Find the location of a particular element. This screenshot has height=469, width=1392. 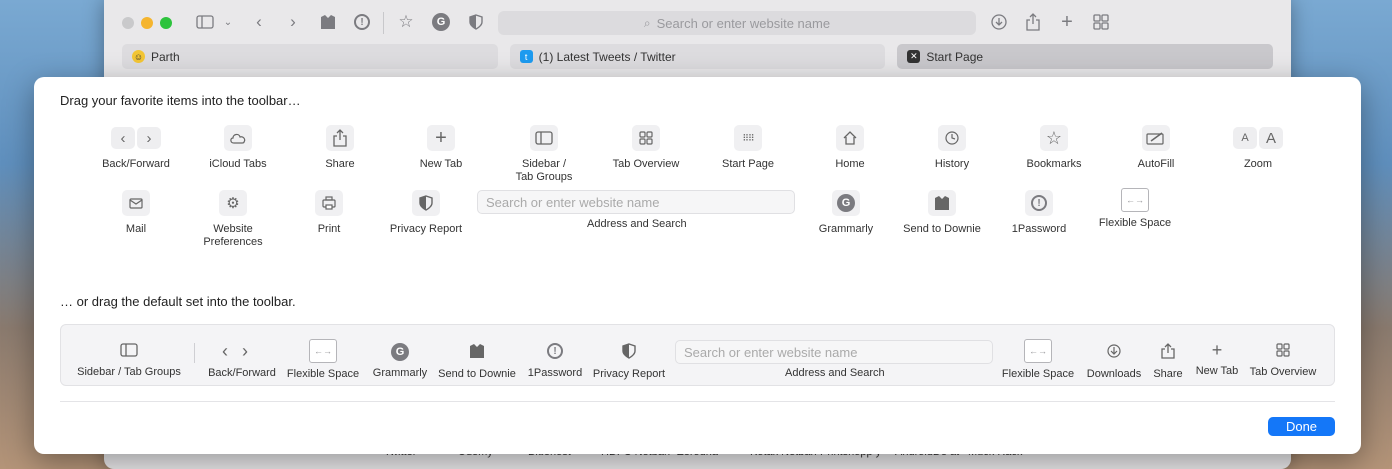

item-share: Share is located at coordinates (340, 148).